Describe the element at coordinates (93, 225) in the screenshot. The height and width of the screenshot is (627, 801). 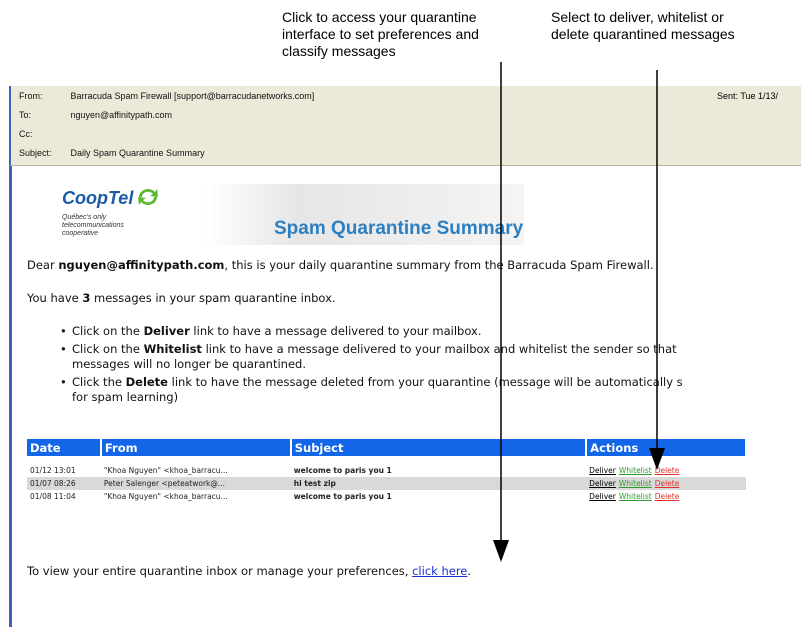
I see `tagline-line: telecommunications` at that location.